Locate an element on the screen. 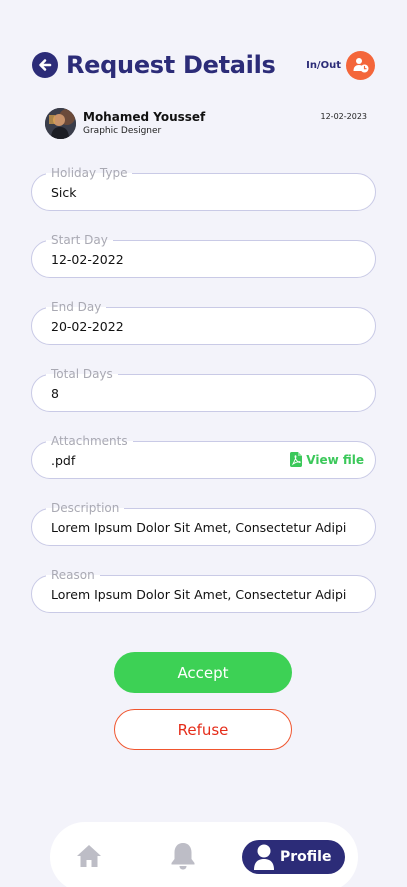 The image size is (407, 887). view-file-label: View file is located at coordinates (335, 459).